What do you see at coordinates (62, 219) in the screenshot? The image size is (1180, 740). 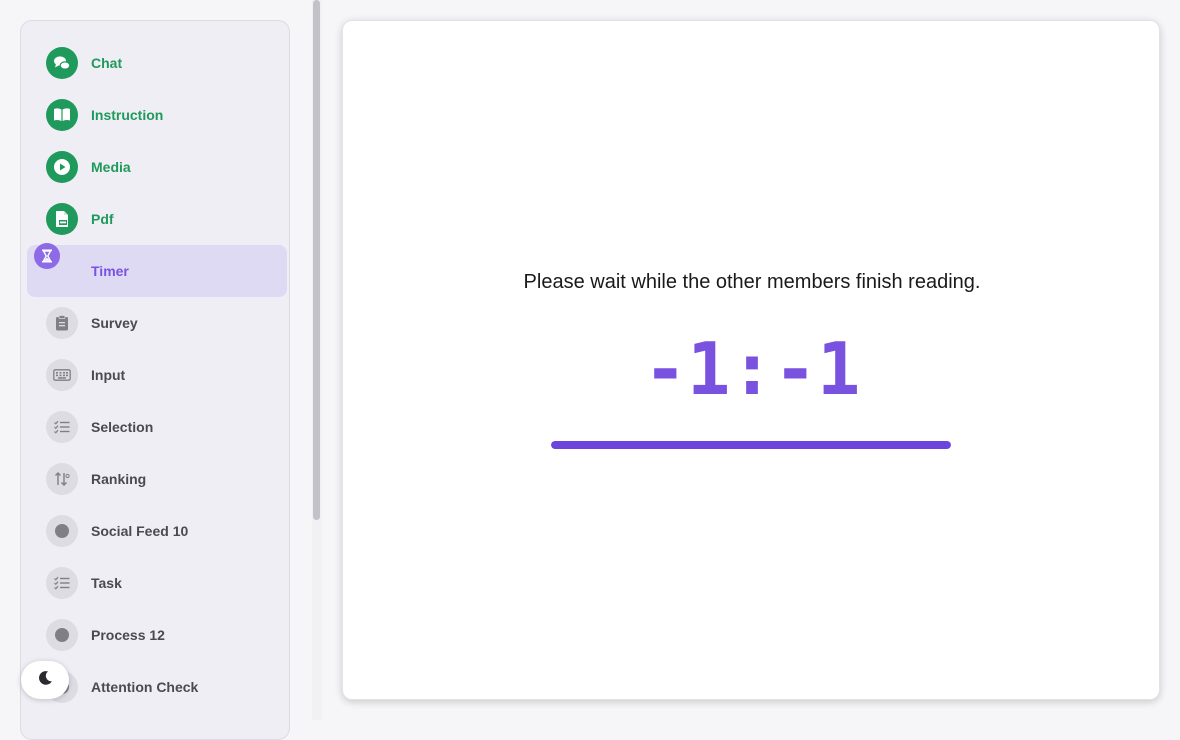 I see `pdf-file-icon` at bounding box center [62, 219].